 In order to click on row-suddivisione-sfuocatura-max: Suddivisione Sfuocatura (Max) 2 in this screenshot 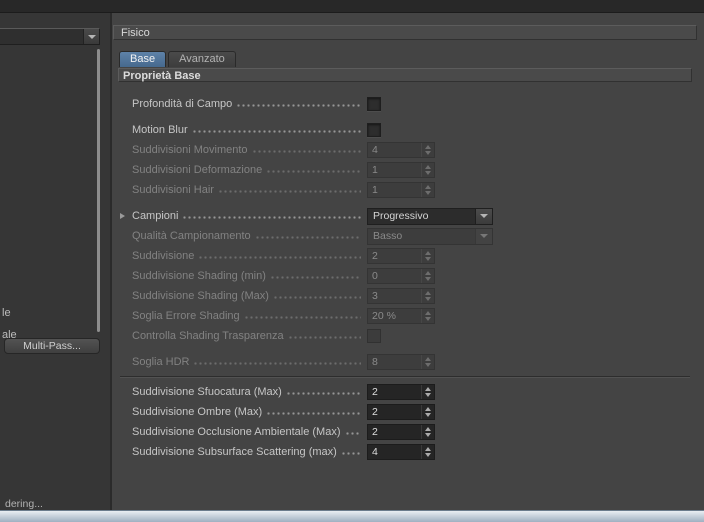, I will do `click(405, 392)`.